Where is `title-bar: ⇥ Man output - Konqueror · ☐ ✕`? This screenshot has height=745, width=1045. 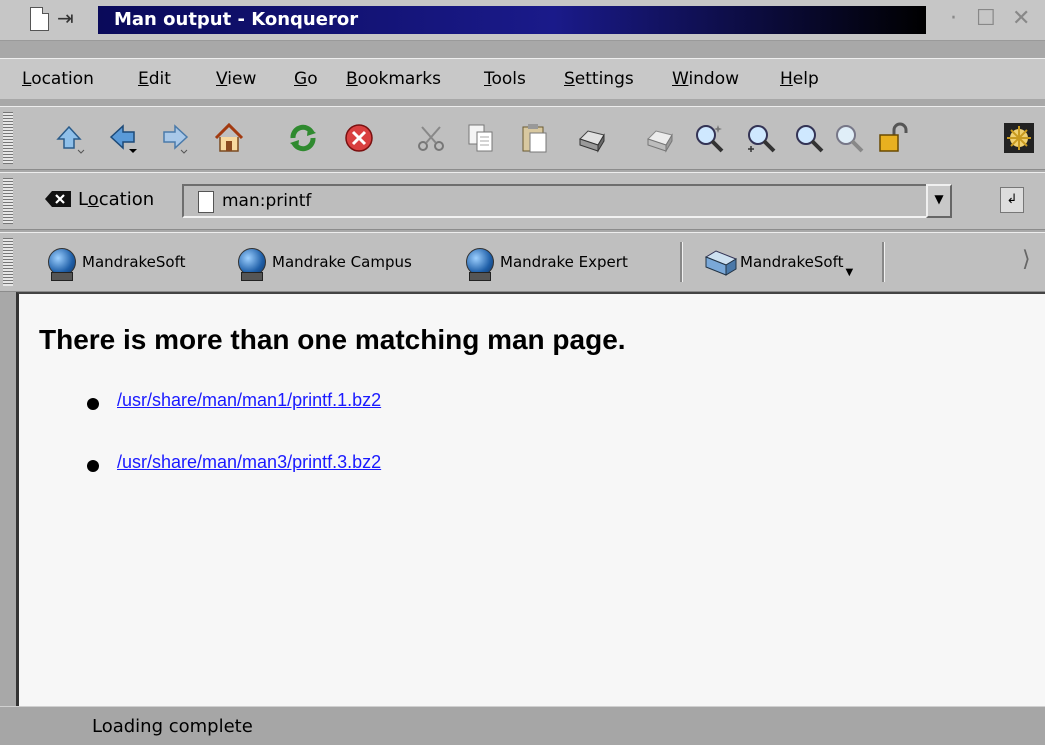
title-bar: ⇥ Man output - Konqueror · ☐ ✕ is located at coordinates (522, 20).